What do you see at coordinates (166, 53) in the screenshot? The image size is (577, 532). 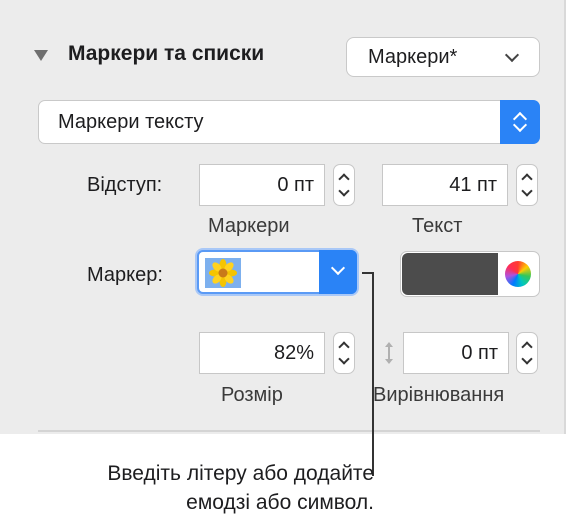 I see `section-title: Маркери та списки` at bounding box center [166, 53].